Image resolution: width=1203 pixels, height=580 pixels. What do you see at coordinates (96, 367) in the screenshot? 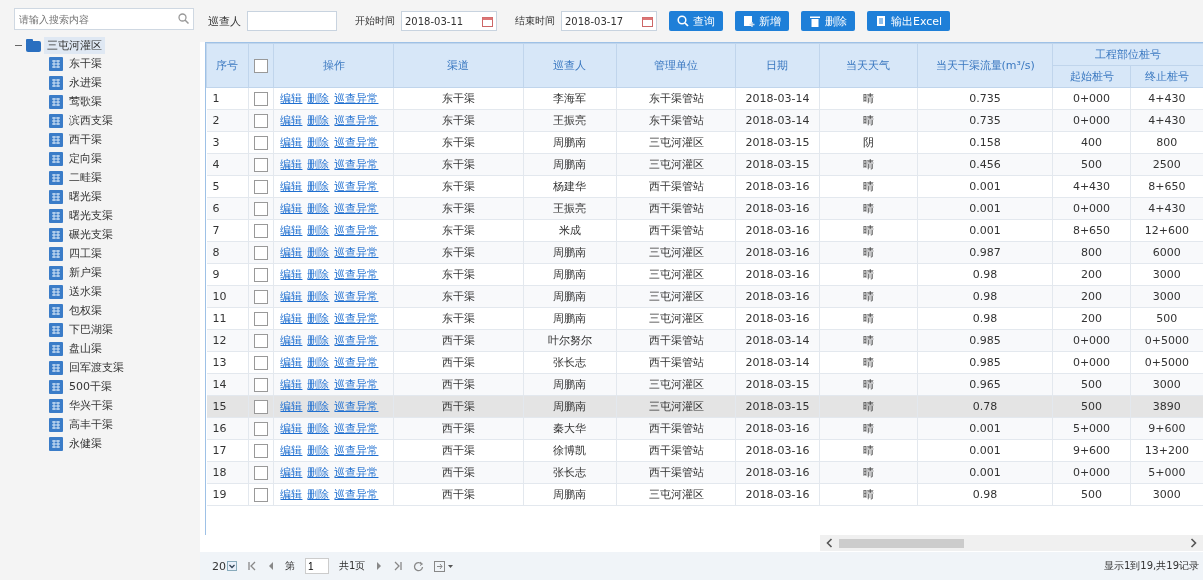
I see `tree-item: 回军渡支渠` at bounding box center [96, 367].